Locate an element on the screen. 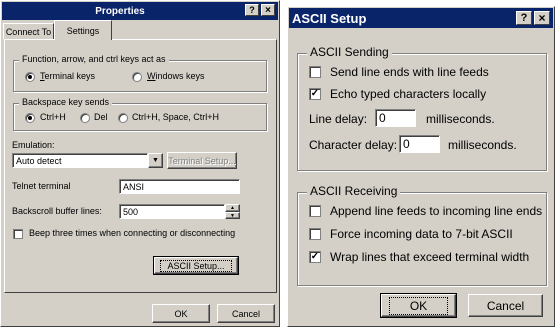 Image resolution: width=555 pixels, height=327 pixels. char-delay-label: Character delay: is located at coordinates (353, 145).